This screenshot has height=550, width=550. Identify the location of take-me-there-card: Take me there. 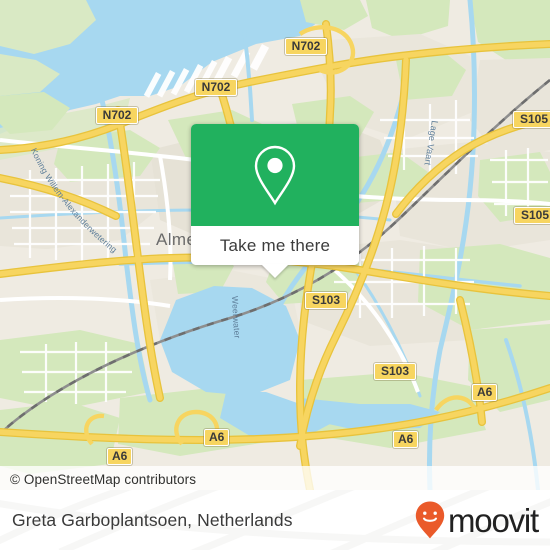
(275, 201).